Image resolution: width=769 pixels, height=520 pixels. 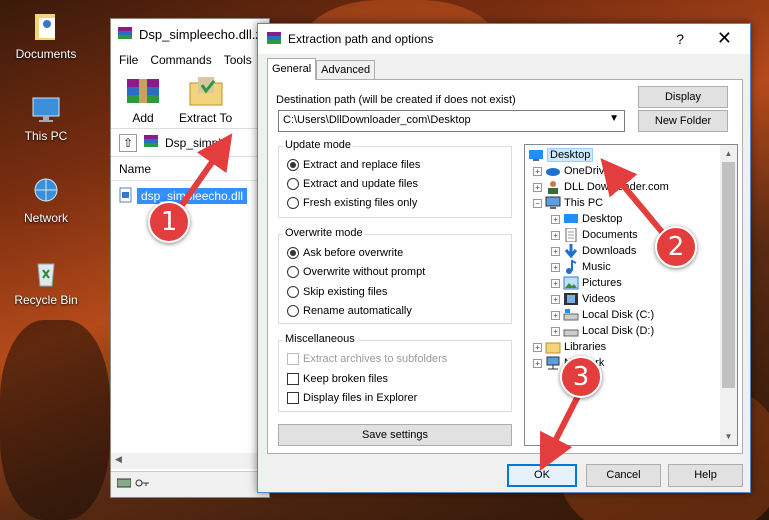 What do you see at coordinates (292, 69) in the screenshot?
I see `tab-general: General` at bounding box center [292, 69].